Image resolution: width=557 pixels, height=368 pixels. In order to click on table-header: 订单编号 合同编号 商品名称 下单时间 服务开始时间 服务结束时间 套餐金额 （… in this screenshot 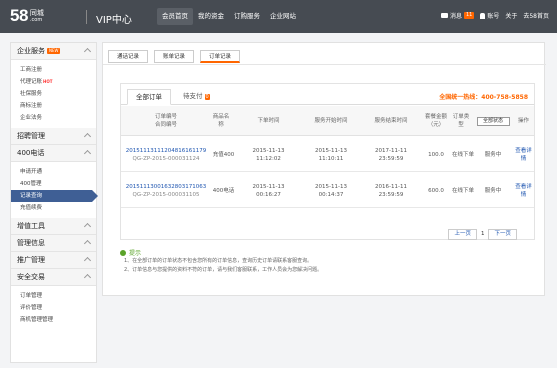, I will do `click(327, 121)`.